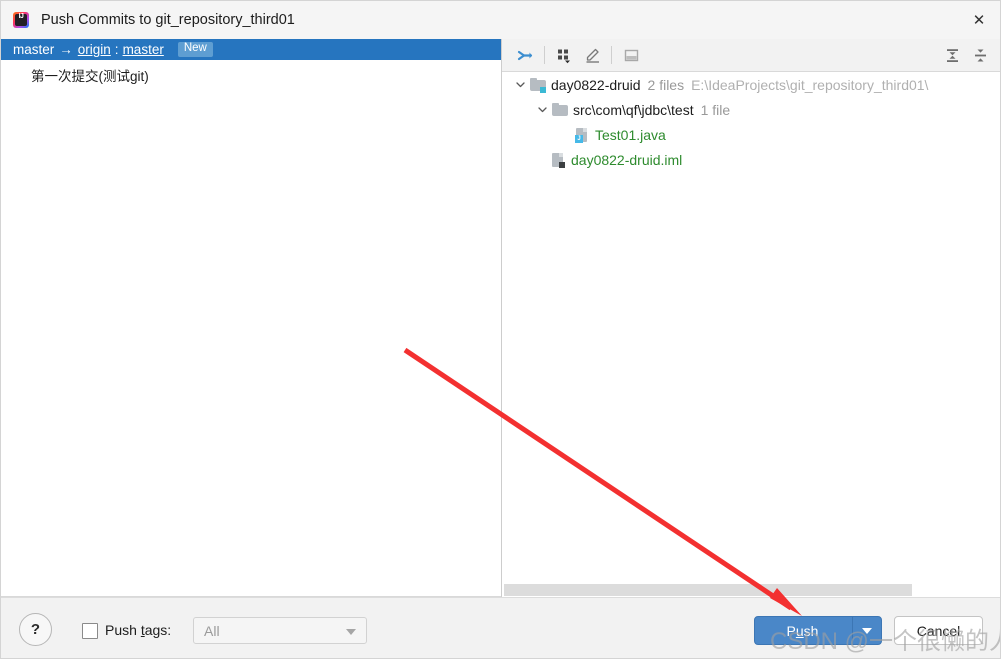 The height and width of the screenshot is (659, 1001). What do you see at coordinates (564, 55) in the screenshot?
I see `group-by-icon` at bounding box center [564, 55].